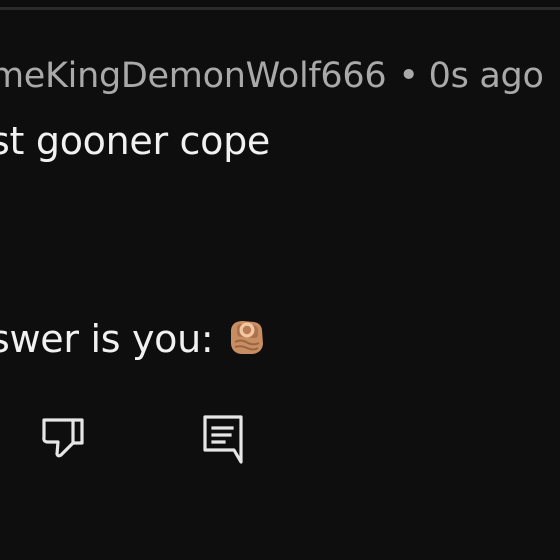 The width and height of the screenshot is (560, 560). I want to click on comment-text-line-2-text: swer is you:, so click(107, 339).